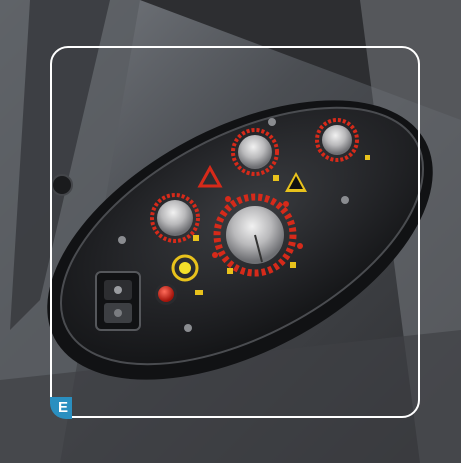 This screenshot has height=463, width=461. I want to click on knob-top-center-icon, so click(255, 152).